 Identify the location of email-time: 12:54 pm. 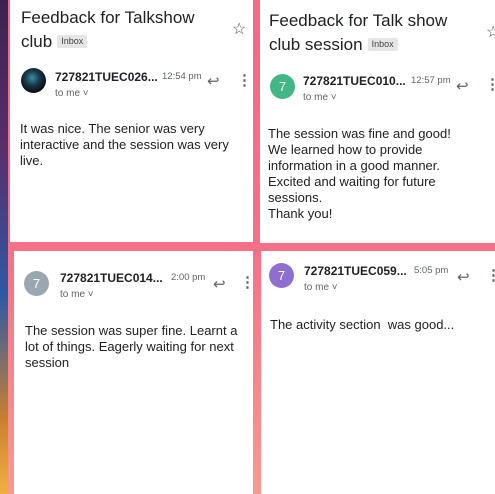
(182, 76).